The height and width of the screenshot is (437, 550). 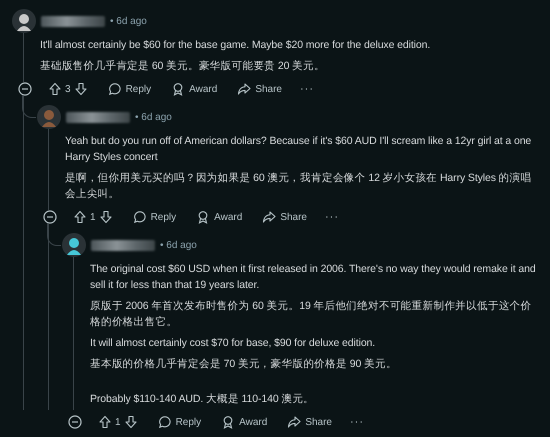 I want to click on comment-text: It'll almost certainly be $60 for the base game. Maybe $20 more for the deluxe edition., so click(x=236, y=45).